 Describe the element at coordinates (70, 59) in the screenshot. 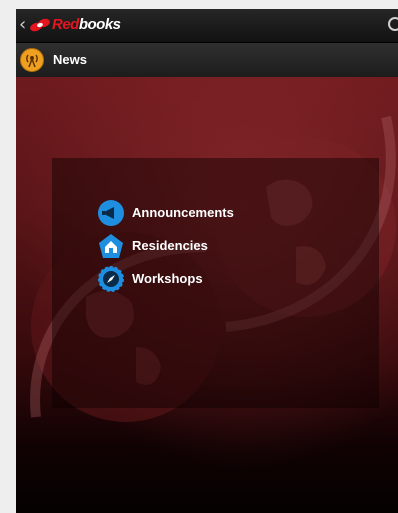

I see `section-title: News` at that location.